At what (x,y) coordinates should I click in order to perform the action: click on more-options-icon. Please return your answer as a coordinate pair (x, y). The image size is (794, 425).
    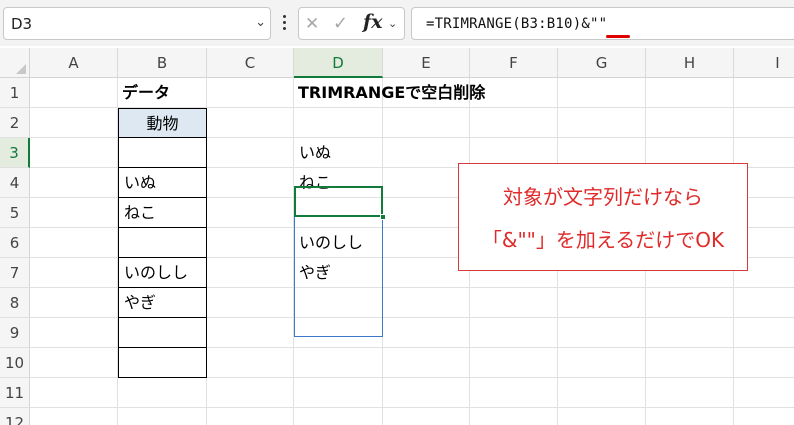
    Looking at the image, I should click on (284, 23).